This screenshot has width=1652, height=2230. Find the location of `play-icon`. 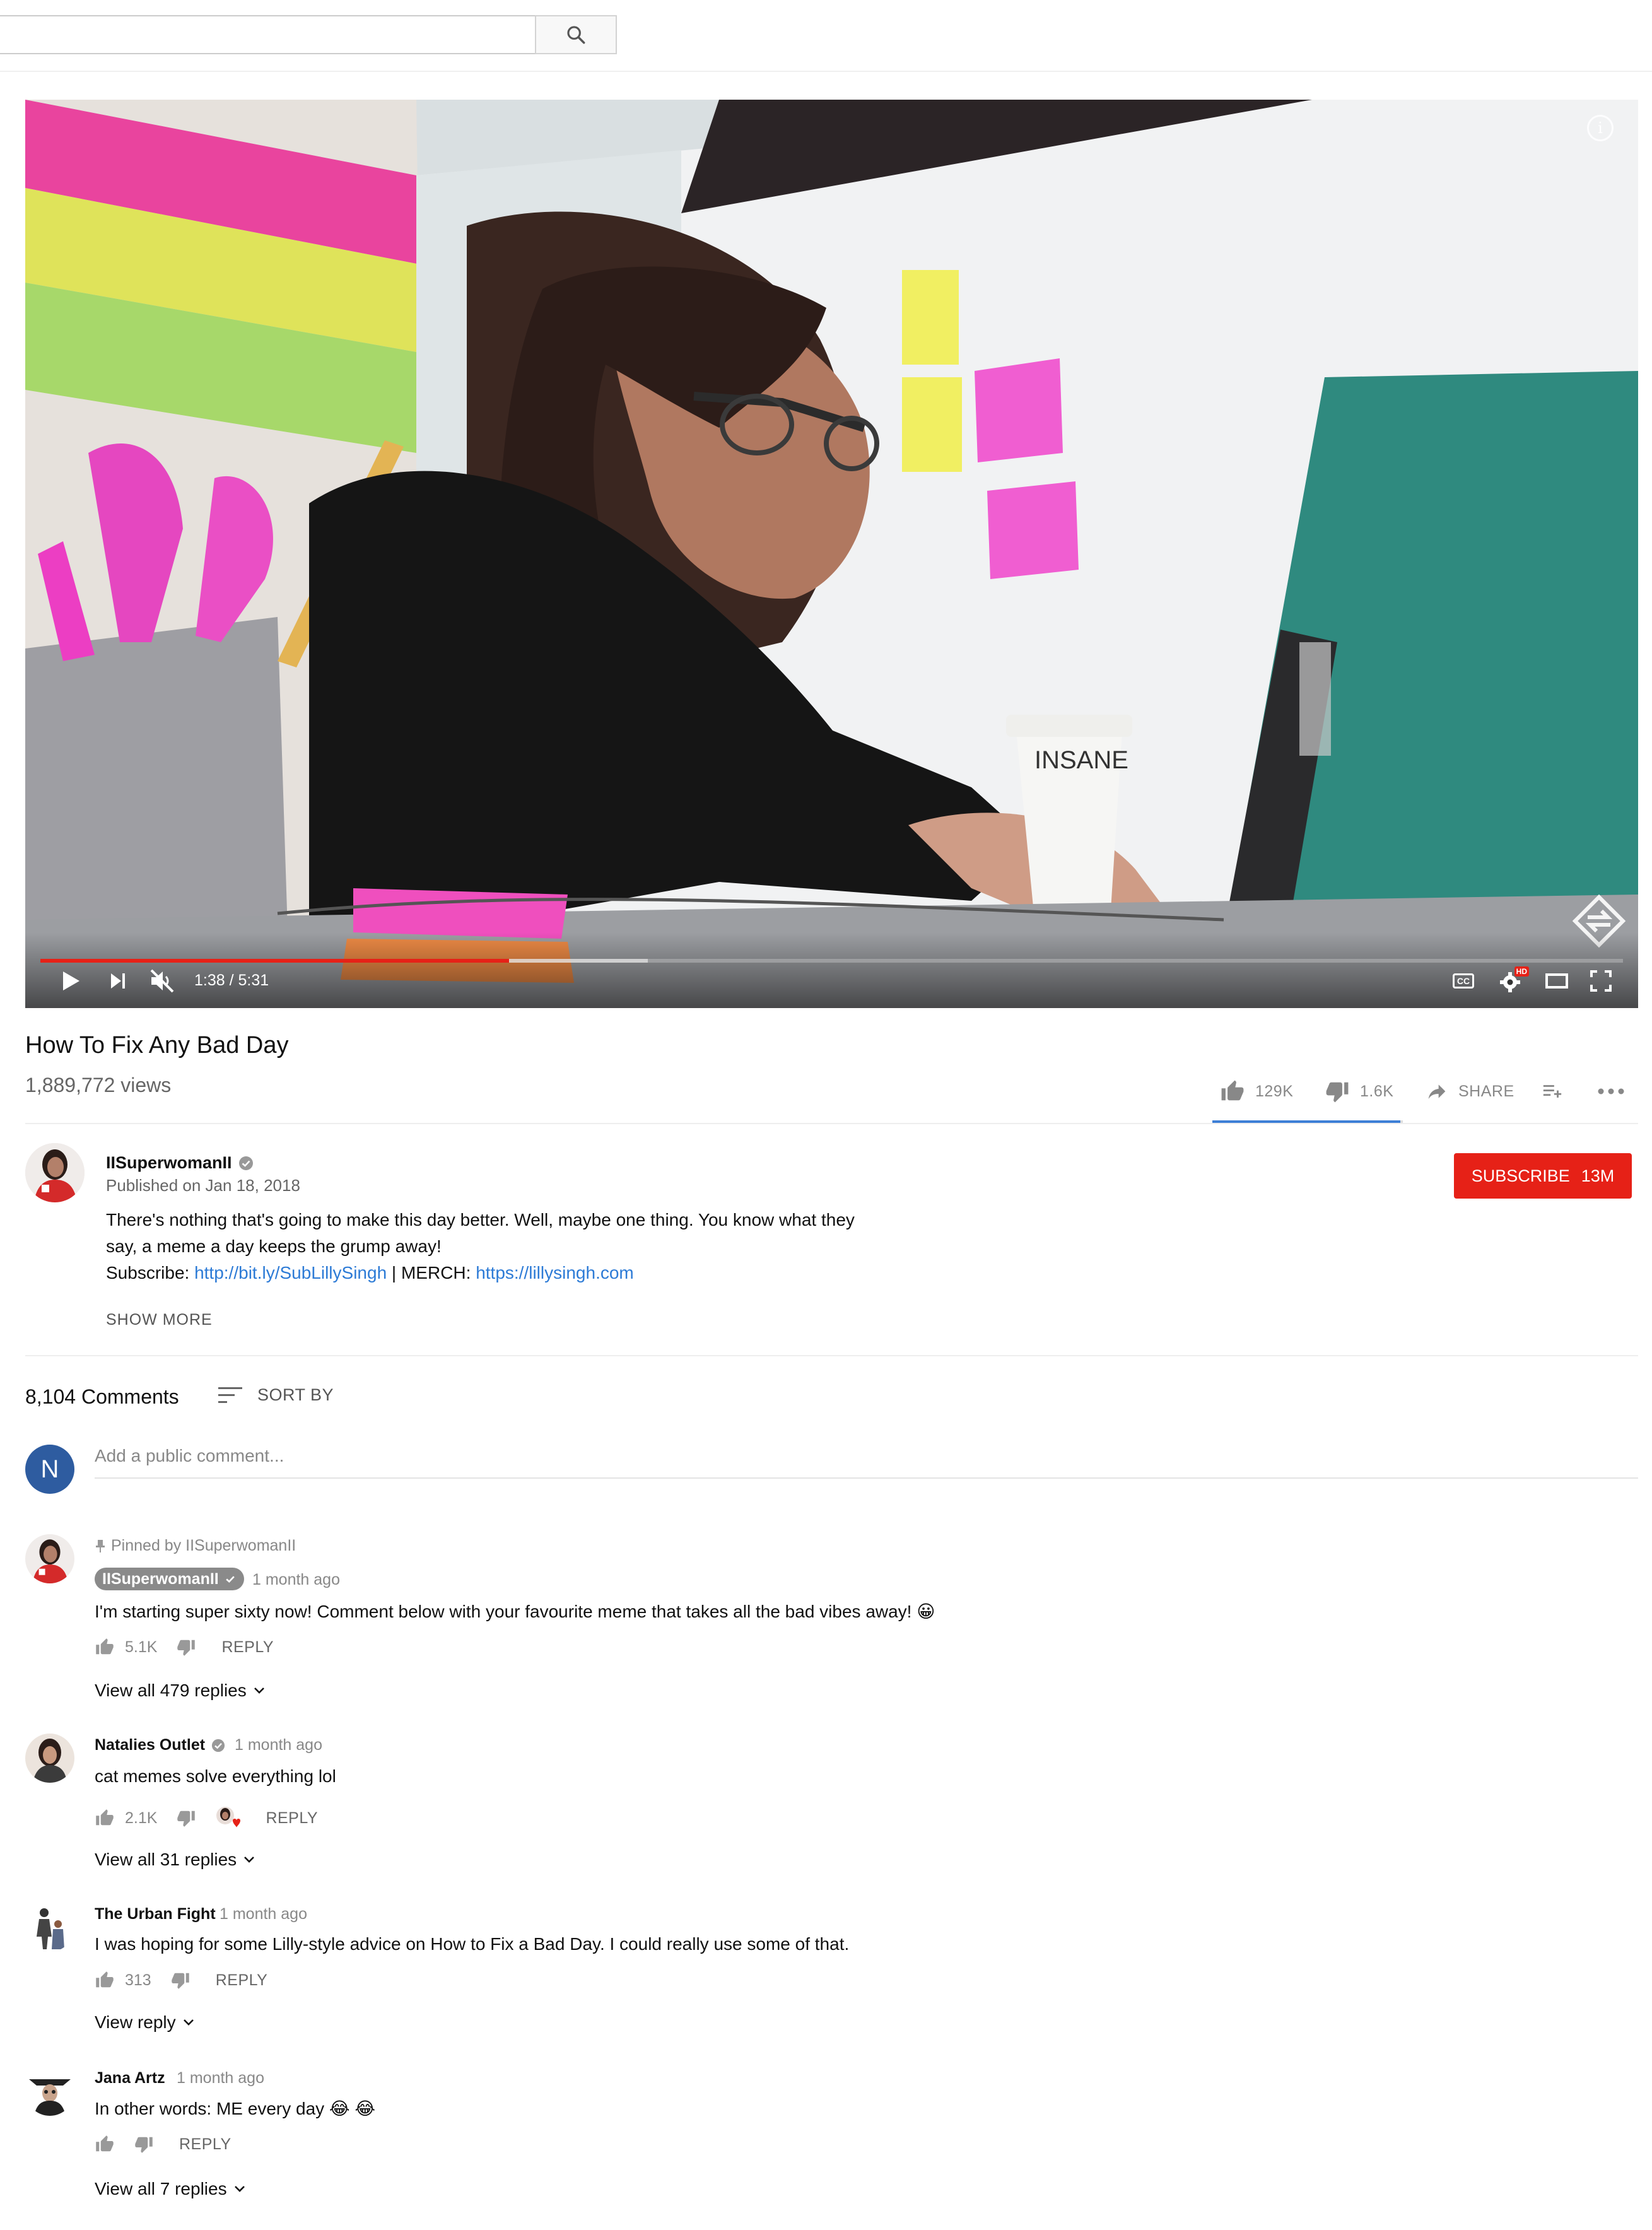

play-icon is located at coordinates (71, 980).